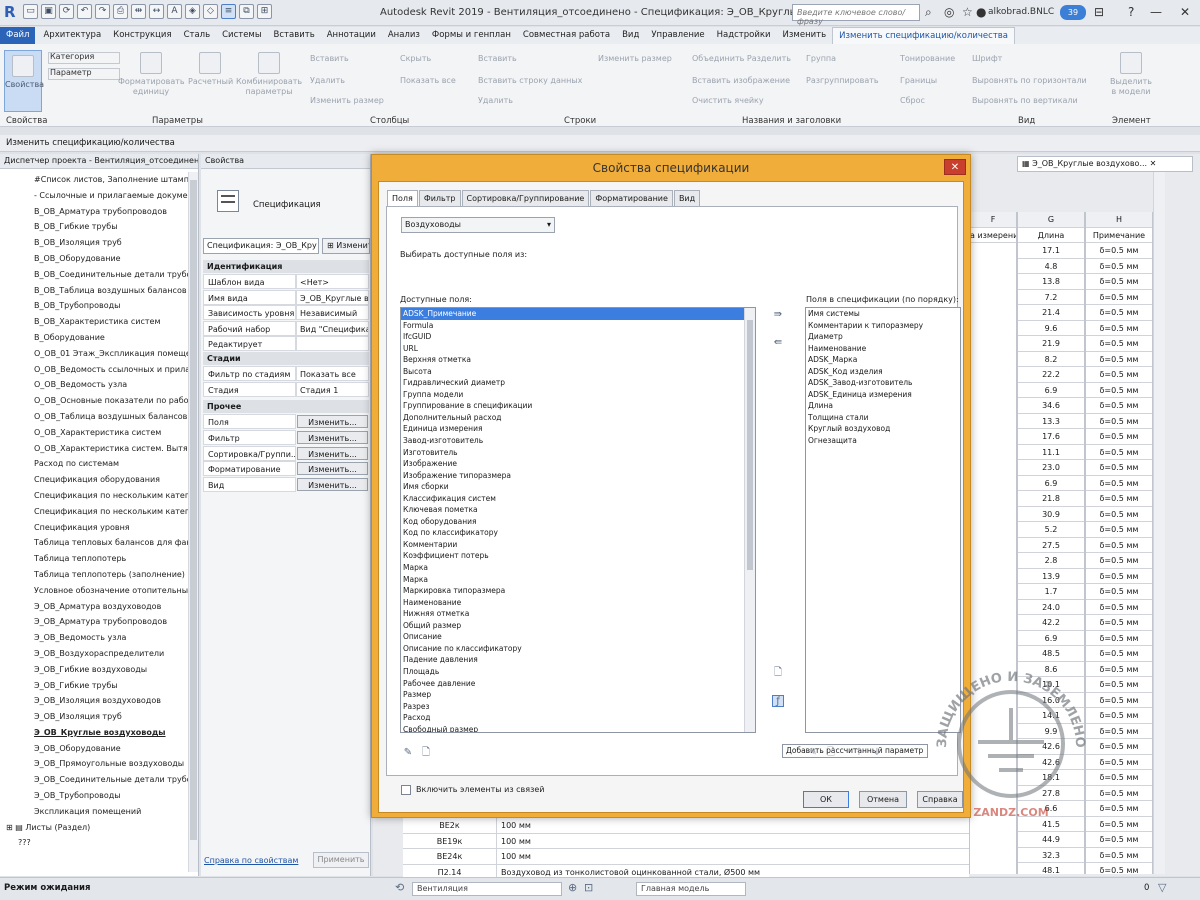 The image size is (1200, 900). I want to click on tree-item: Экспликация помещений, so click(94, 812).